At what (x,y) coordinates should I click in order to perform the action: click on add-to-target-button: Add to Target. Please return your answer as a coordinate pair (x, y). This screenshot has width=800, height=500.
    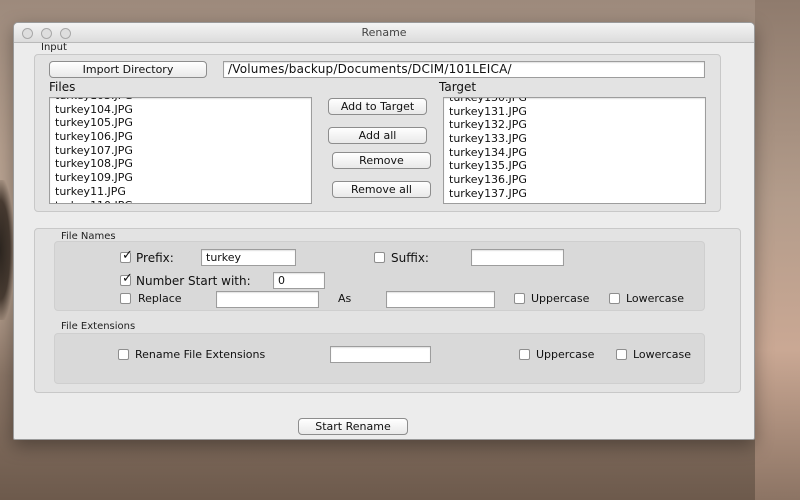
    Looking at the image, I should click on (377, 106).